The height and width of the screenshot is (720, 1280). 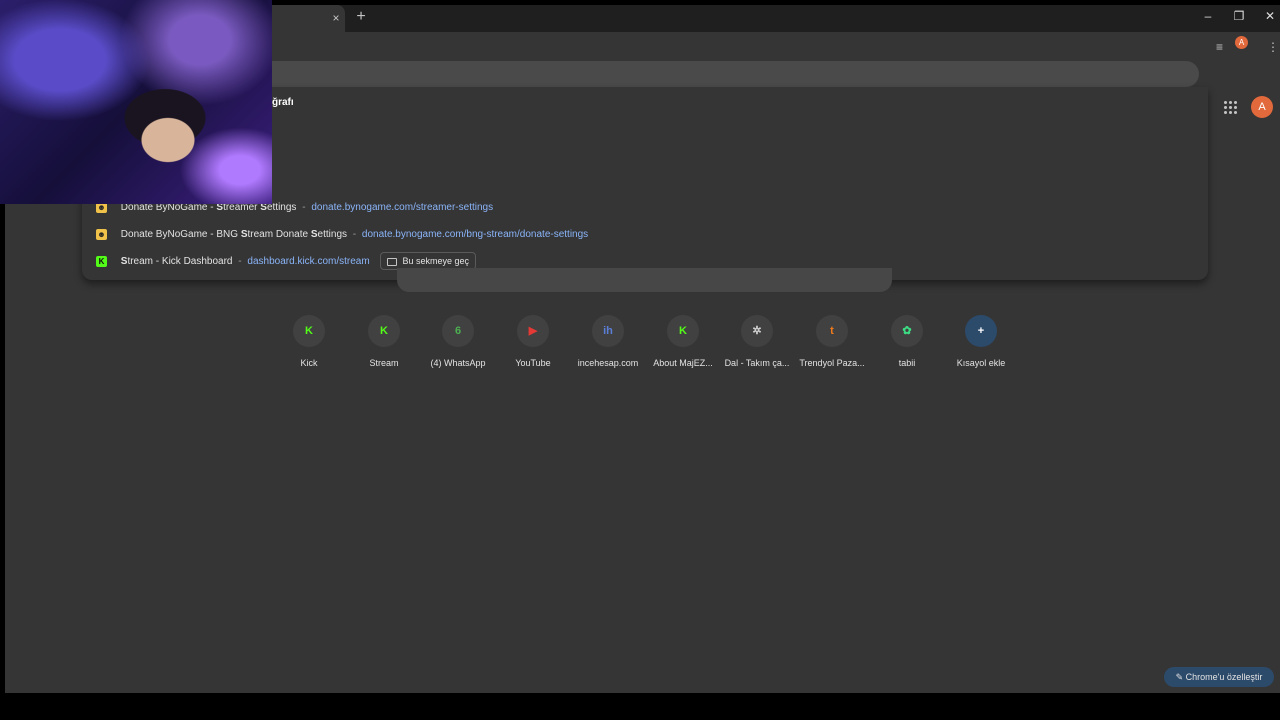 I want to click on shortcut-tile: K Kick, so click(x=309, y=345).